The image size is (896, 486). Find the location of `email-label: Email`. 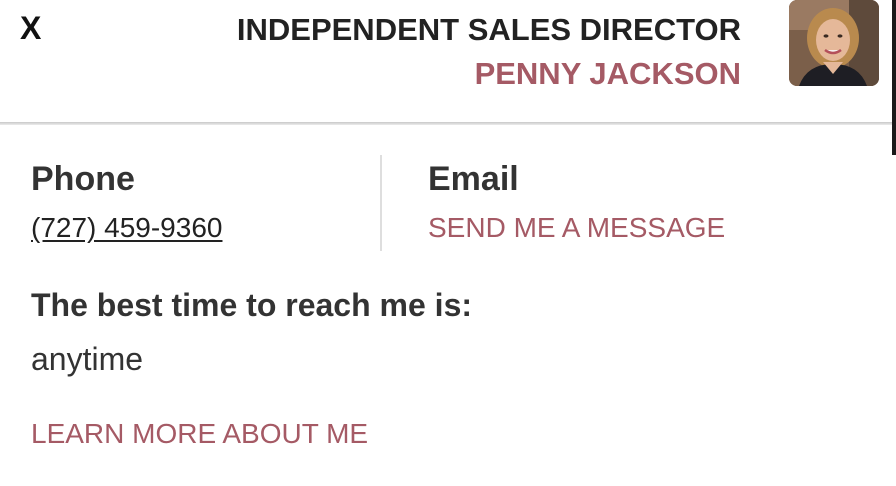

email-label: Email is located at coordinates (473, 179).